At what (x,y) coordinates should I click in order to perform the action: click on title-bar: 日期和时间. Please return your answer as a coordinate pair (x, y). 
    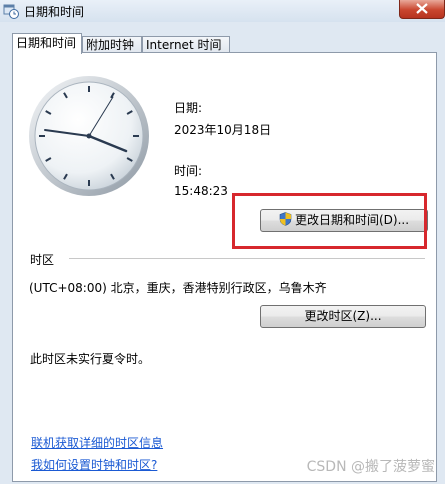
    Looking at the image, I should click on (222, 11).